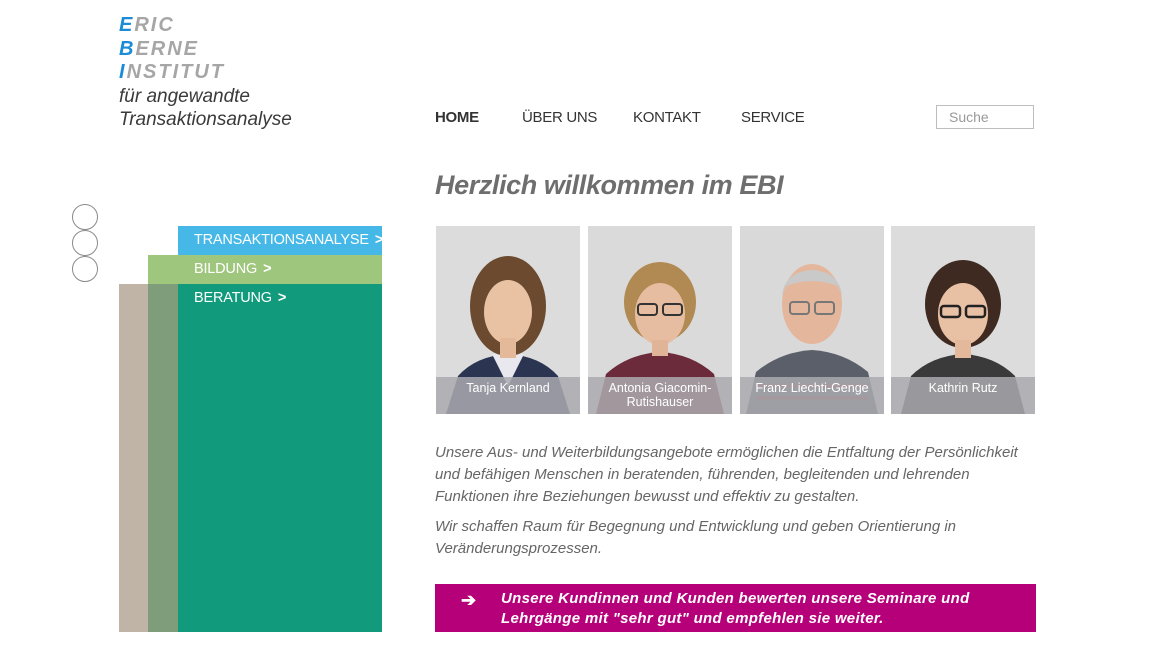  I want to click on team-card-antonia-giacomin-rutishauser: Antonia Giacomin- Rutishauser, so click(660, 320).